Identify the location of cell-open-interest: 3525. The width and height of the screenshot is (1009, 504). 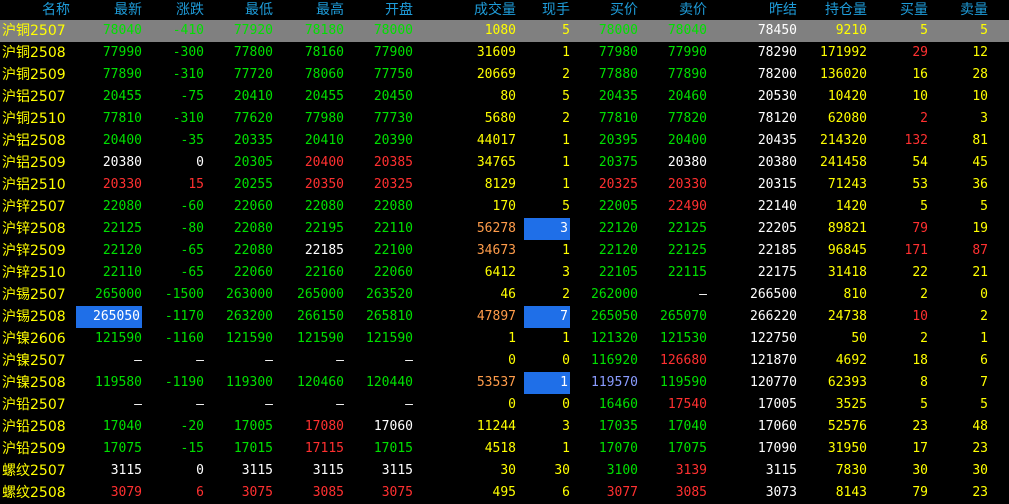
(851, 404).